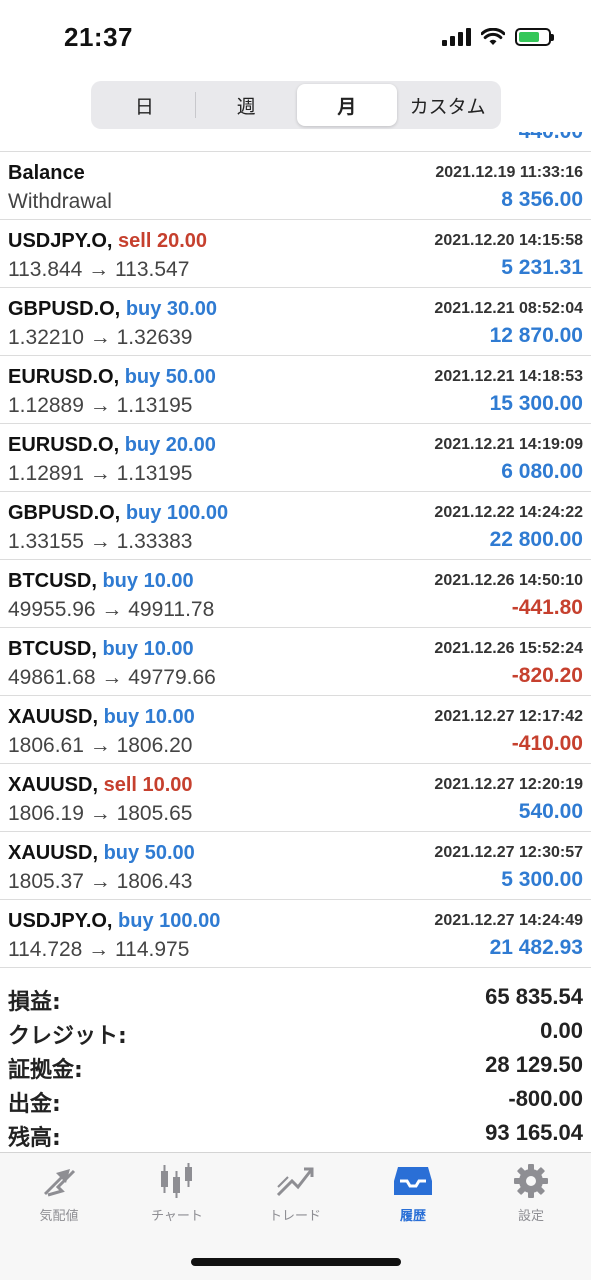 The height and width of the screenshot is (1280, 591). I want to click on period-segmented-control: 日 週 月 カスタム, so click(296, 105).